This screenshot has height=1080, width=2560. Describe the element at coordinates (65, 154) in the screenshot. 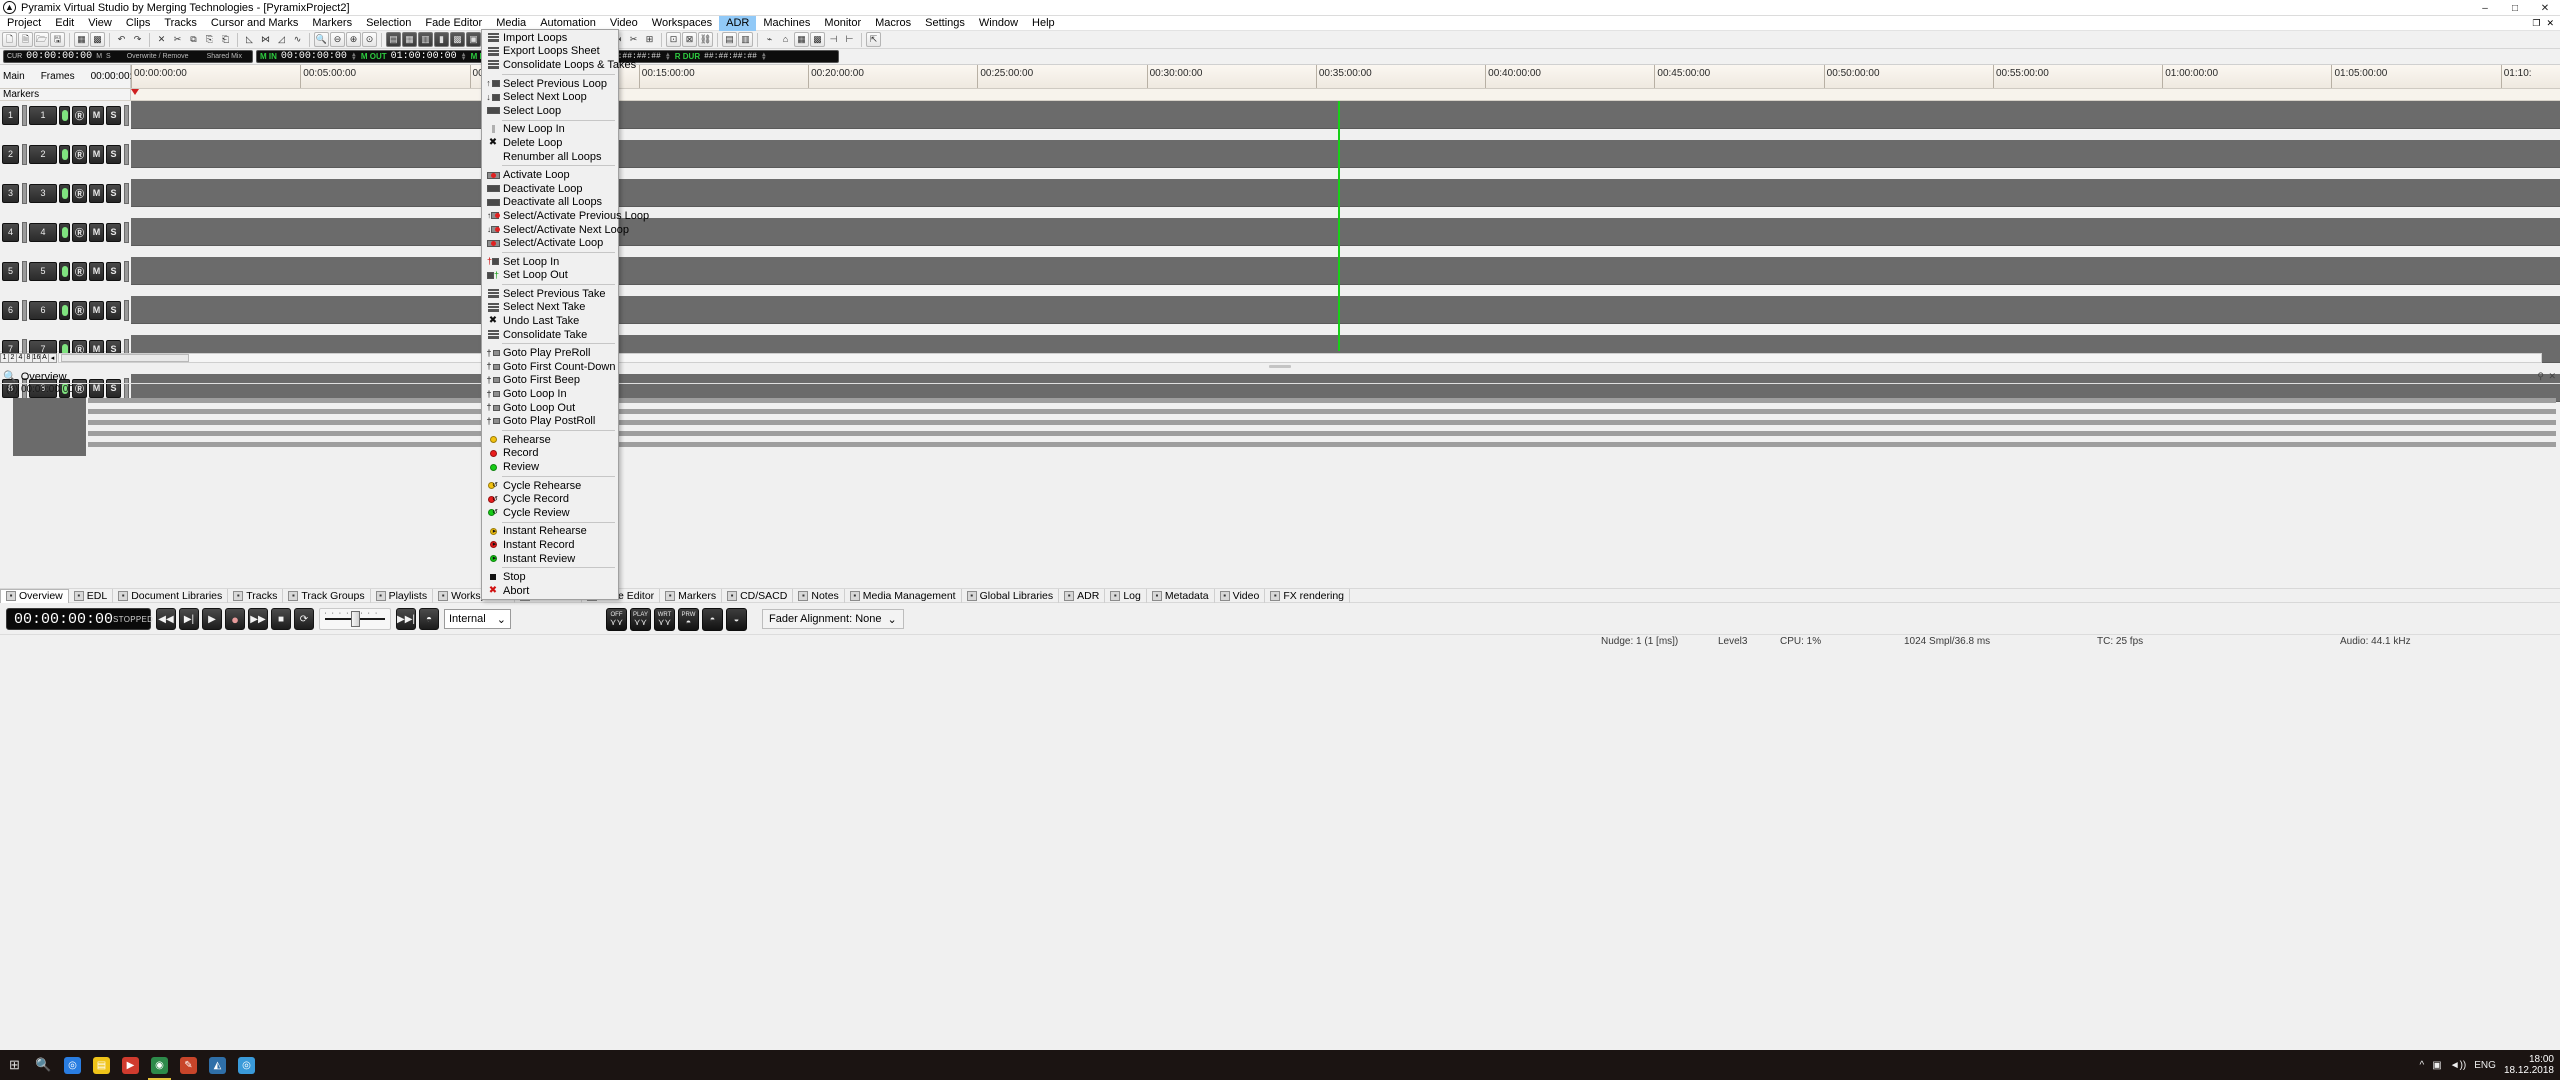

I see `track-header: 2 2 Ⓡ M S` at that location.